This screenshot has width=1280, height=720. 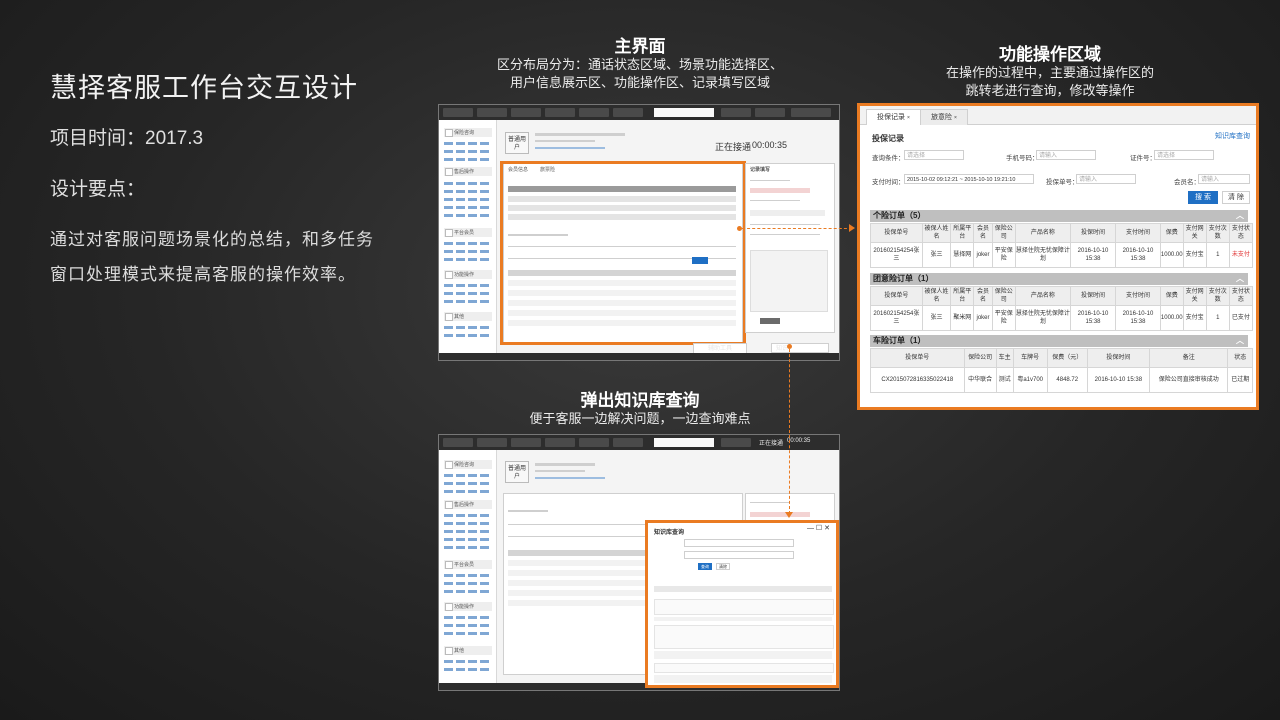 I want to click on table-cell: 张三, so click(x=936, y=318).